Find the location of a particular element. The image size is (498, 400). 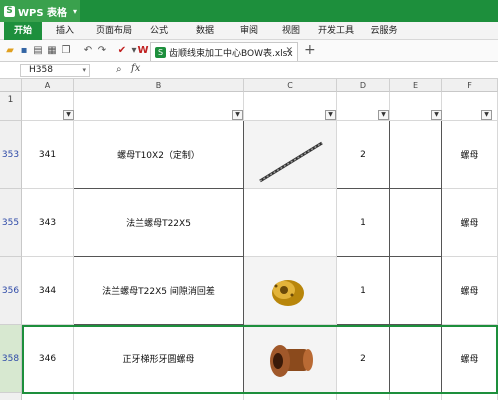

document-filename: 齿顺线束加工中心BOW表.xlsx is located at coordinates (231, 53).